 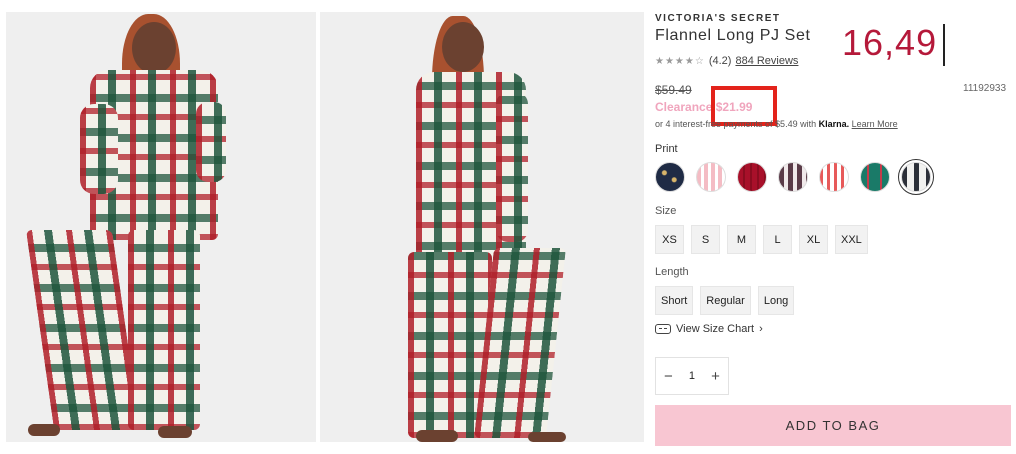 What do you see at coordinates (669, 239) in the screenshot?
I see `size-option: XS` at bounding box center [669, 239].